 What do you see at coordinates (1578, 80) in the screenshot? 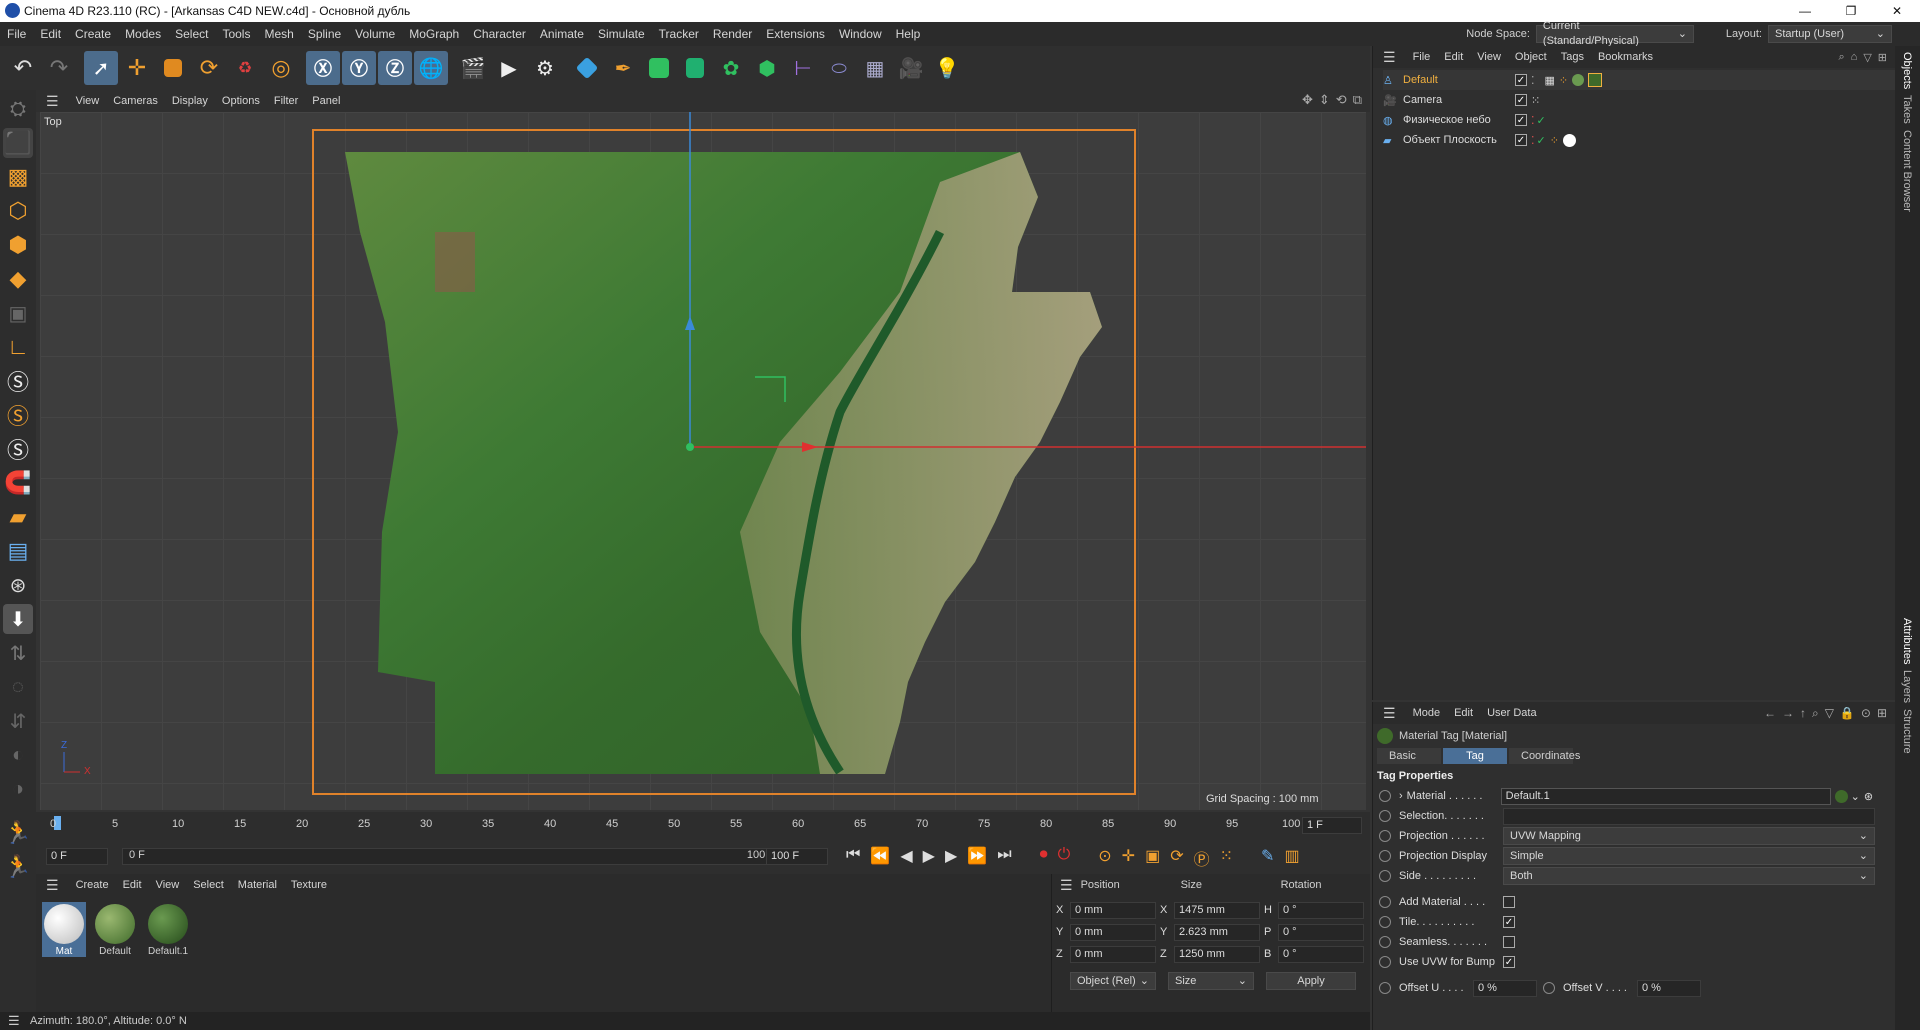
I see `material-tag-icon` at bounding box center [1578, 80].